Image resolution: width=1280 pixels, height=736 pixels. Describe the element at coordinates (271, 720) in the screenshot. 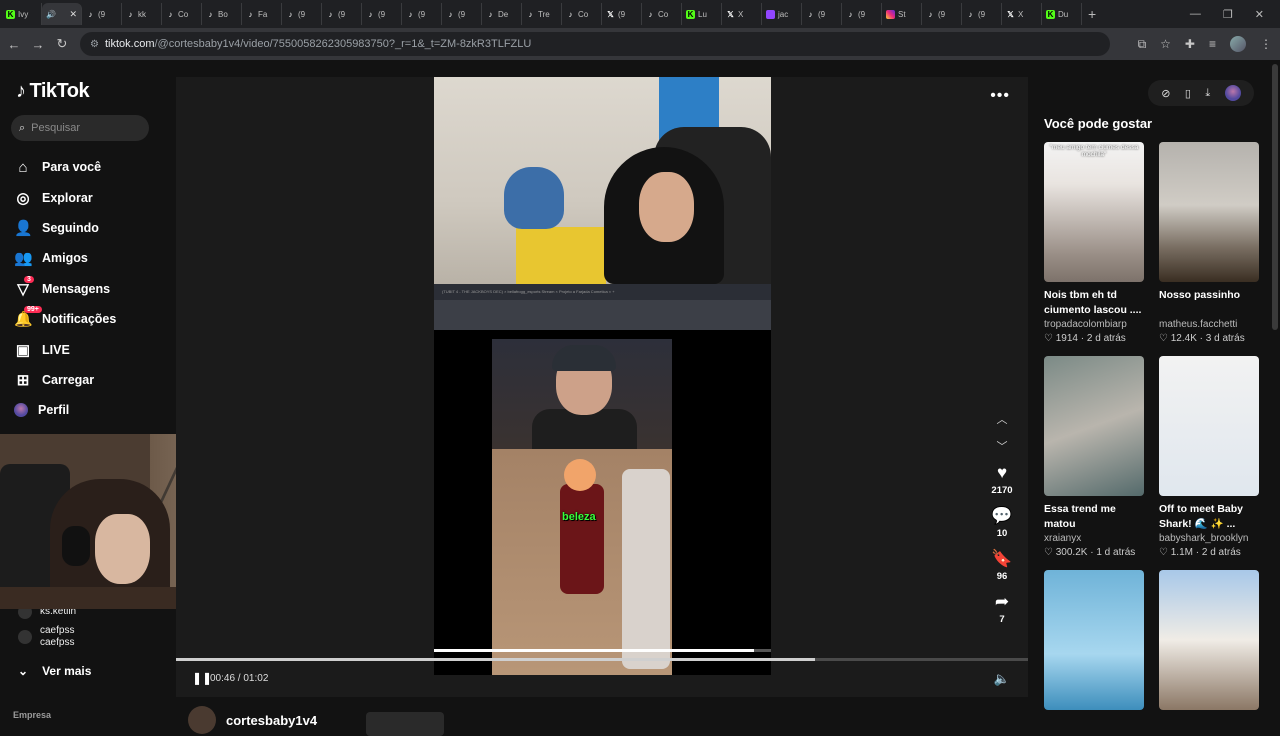

I see `author-name: cortesbaby1v4` at that location.